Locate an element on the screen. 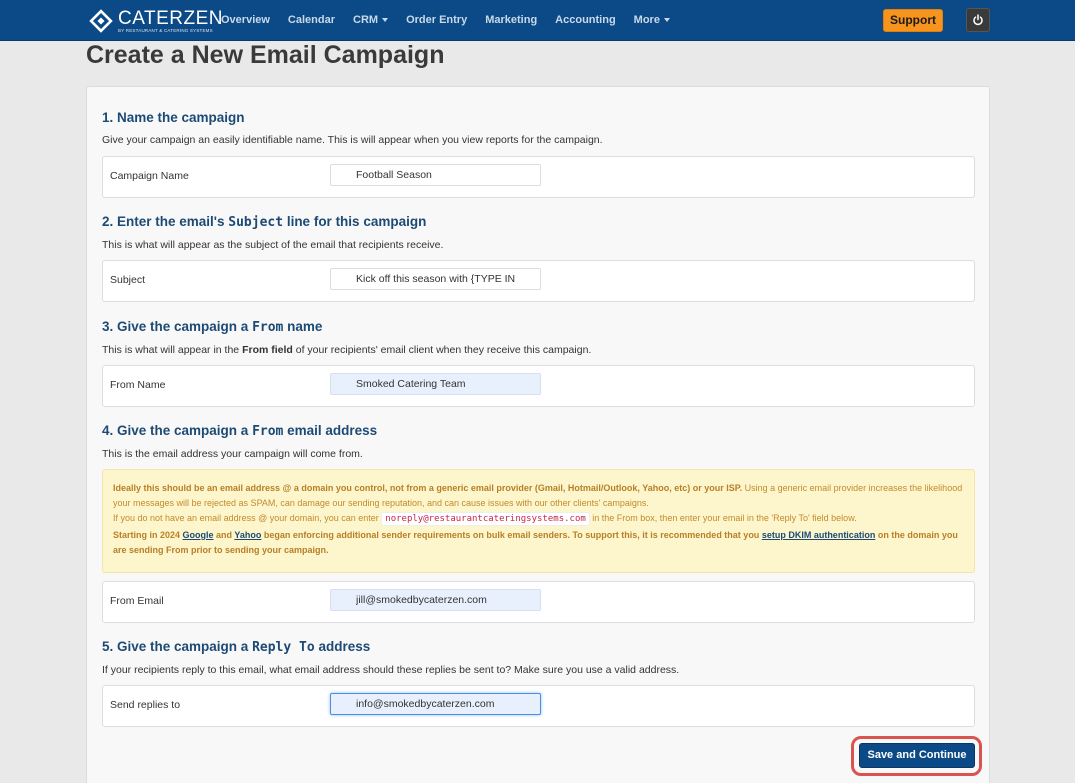 The width and height of the screenshot is (1075, 783). title-text: line for this campaign is located at coordinates (355, 221).